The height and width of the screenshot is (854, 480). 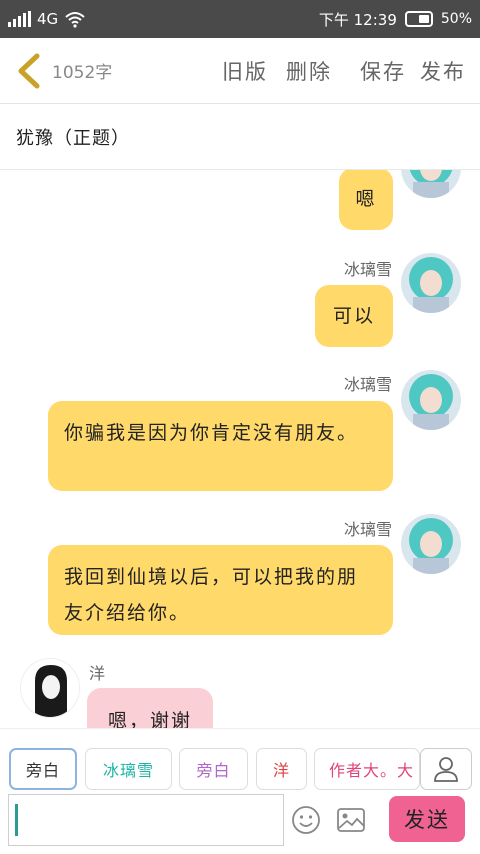 I want to click on wifi-icon, so click(x=75, y=20).